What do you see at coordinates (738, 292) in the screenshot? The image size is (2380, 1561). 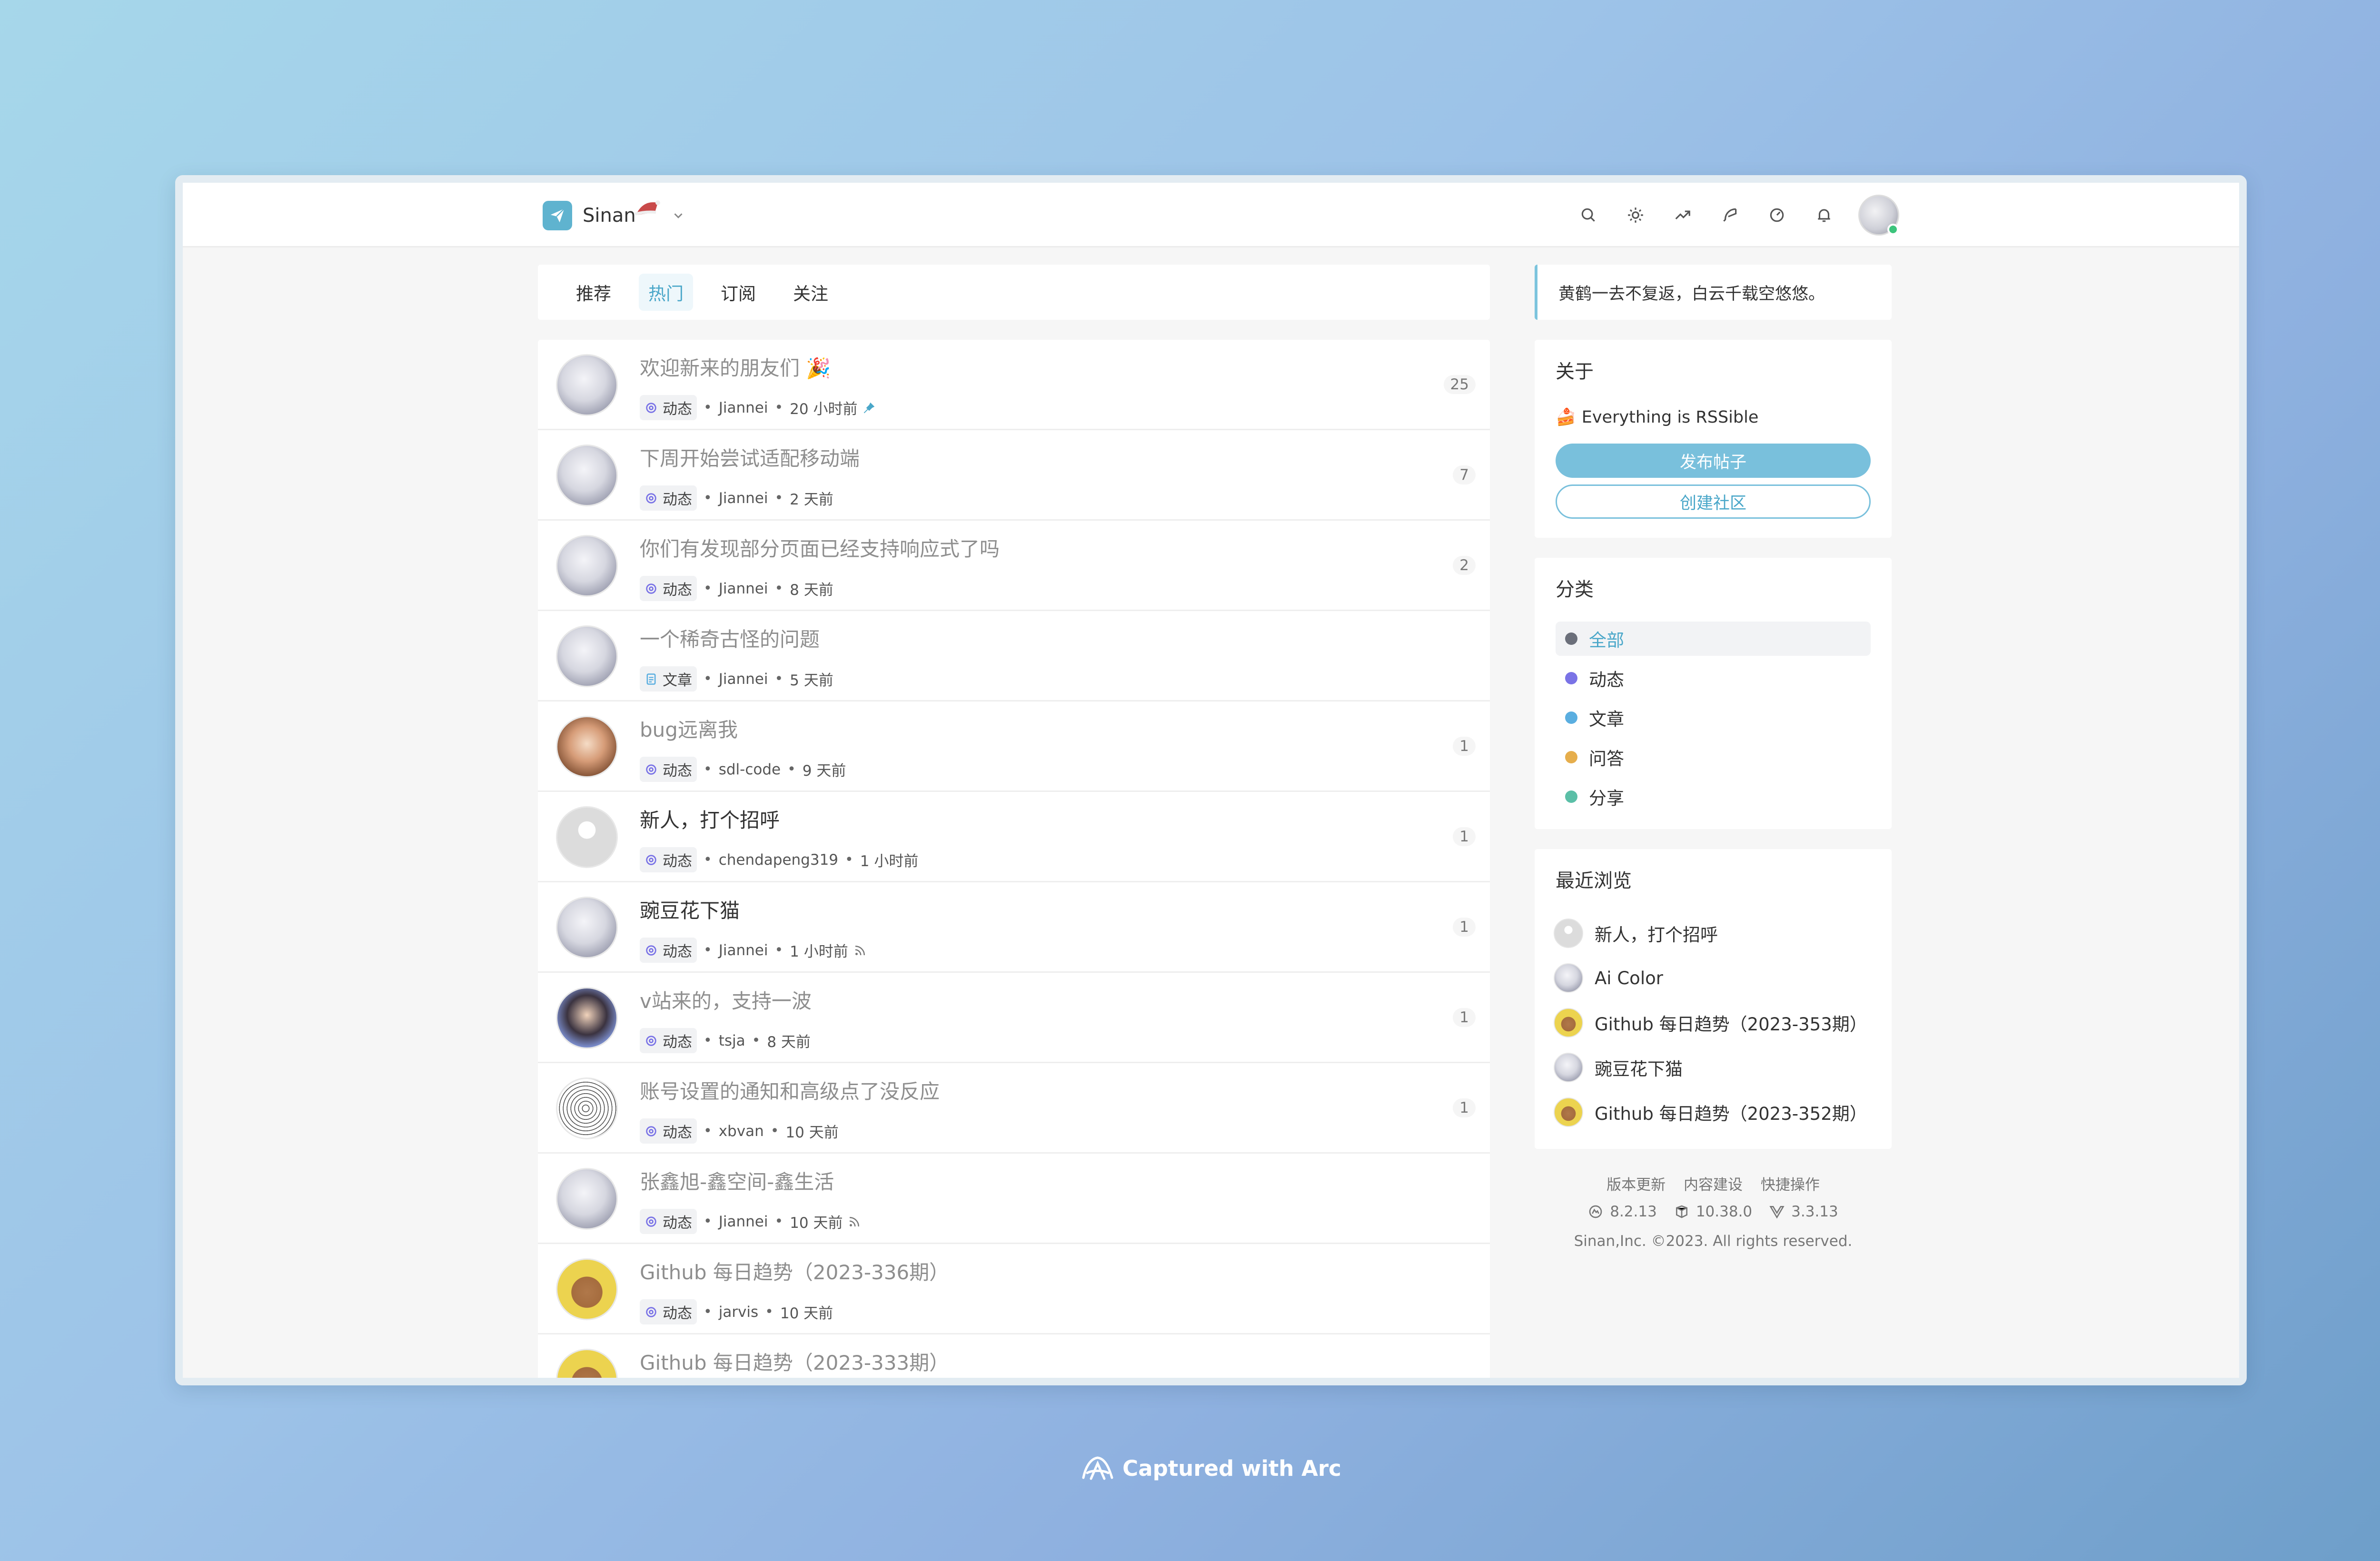 I see `tab-subscribed: 订阅` at bounding box center [738, 292].